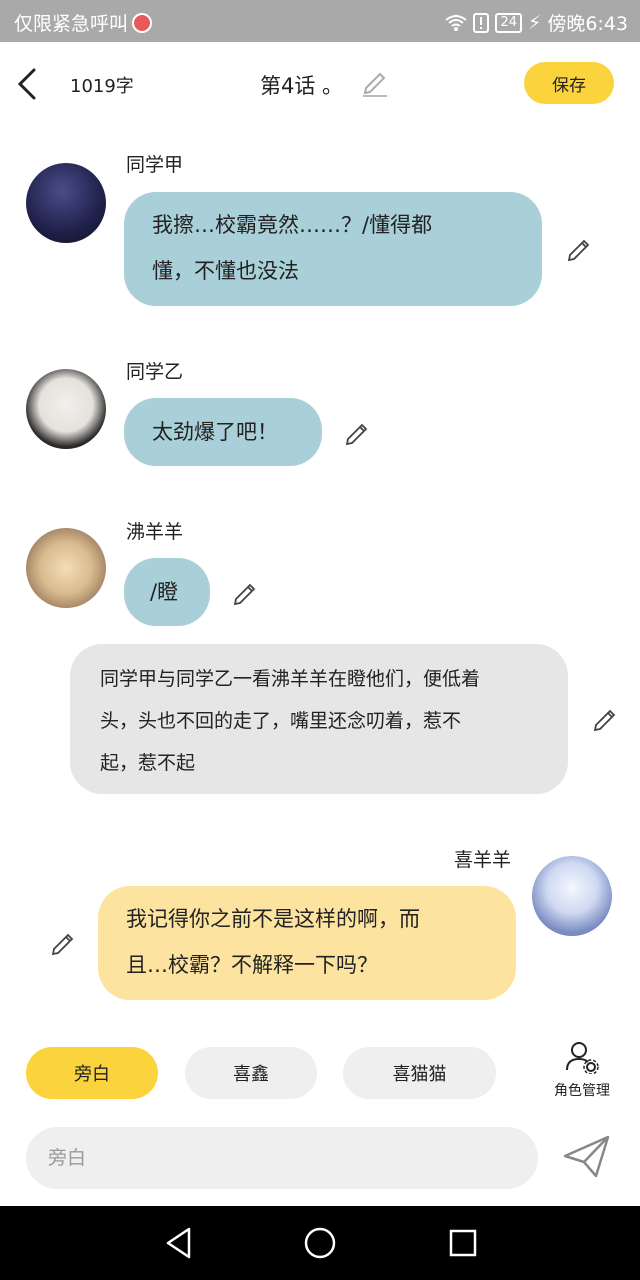 Image resolution: width=640 pixels, height=1280 pixels. Describe the element at coordinates (71, 24) in the screenshot. I see `carrier-text: 仅限紧急呼叫` at that location.